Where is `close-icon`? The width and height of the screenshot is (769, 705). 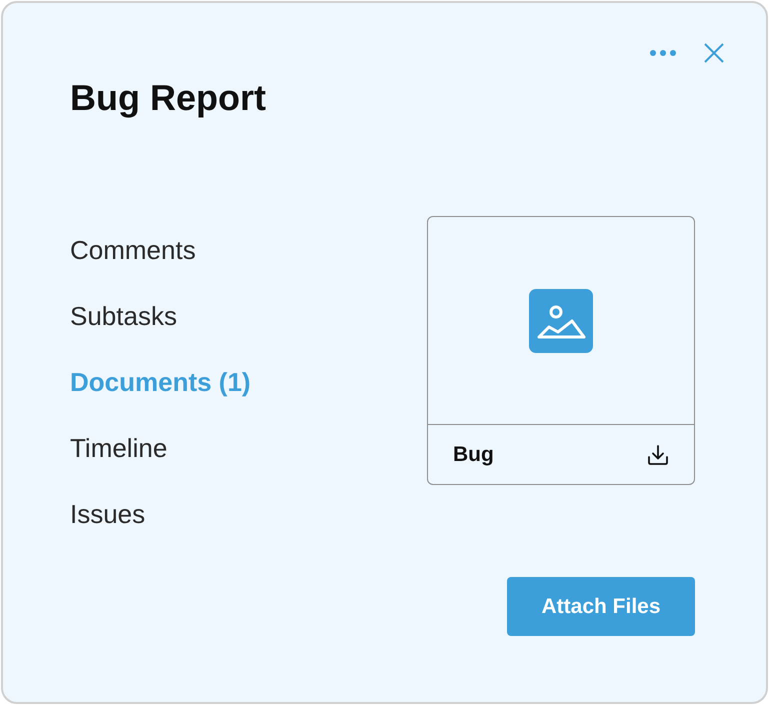
close-icon is located at coordinates (714, 53).